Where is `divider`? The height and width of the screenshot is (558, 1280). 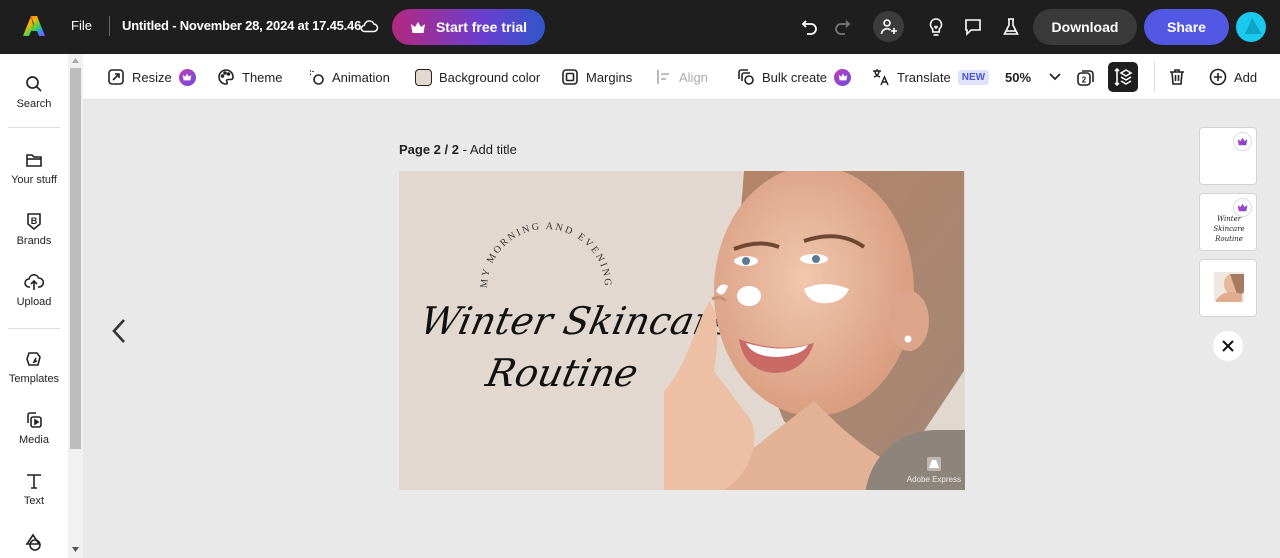
divider is located at coordinates (109, 26).